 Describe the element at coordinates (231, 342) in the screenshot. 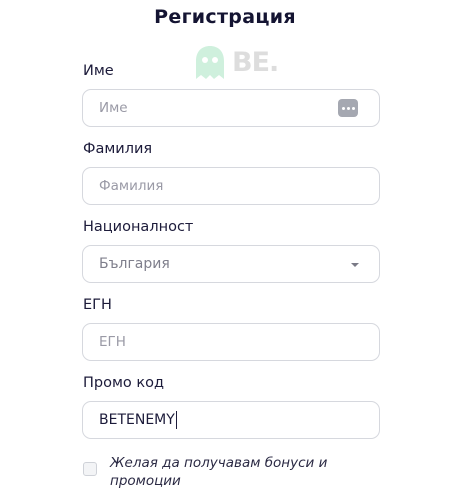

I see `egn-field: ЕГН` at that location.